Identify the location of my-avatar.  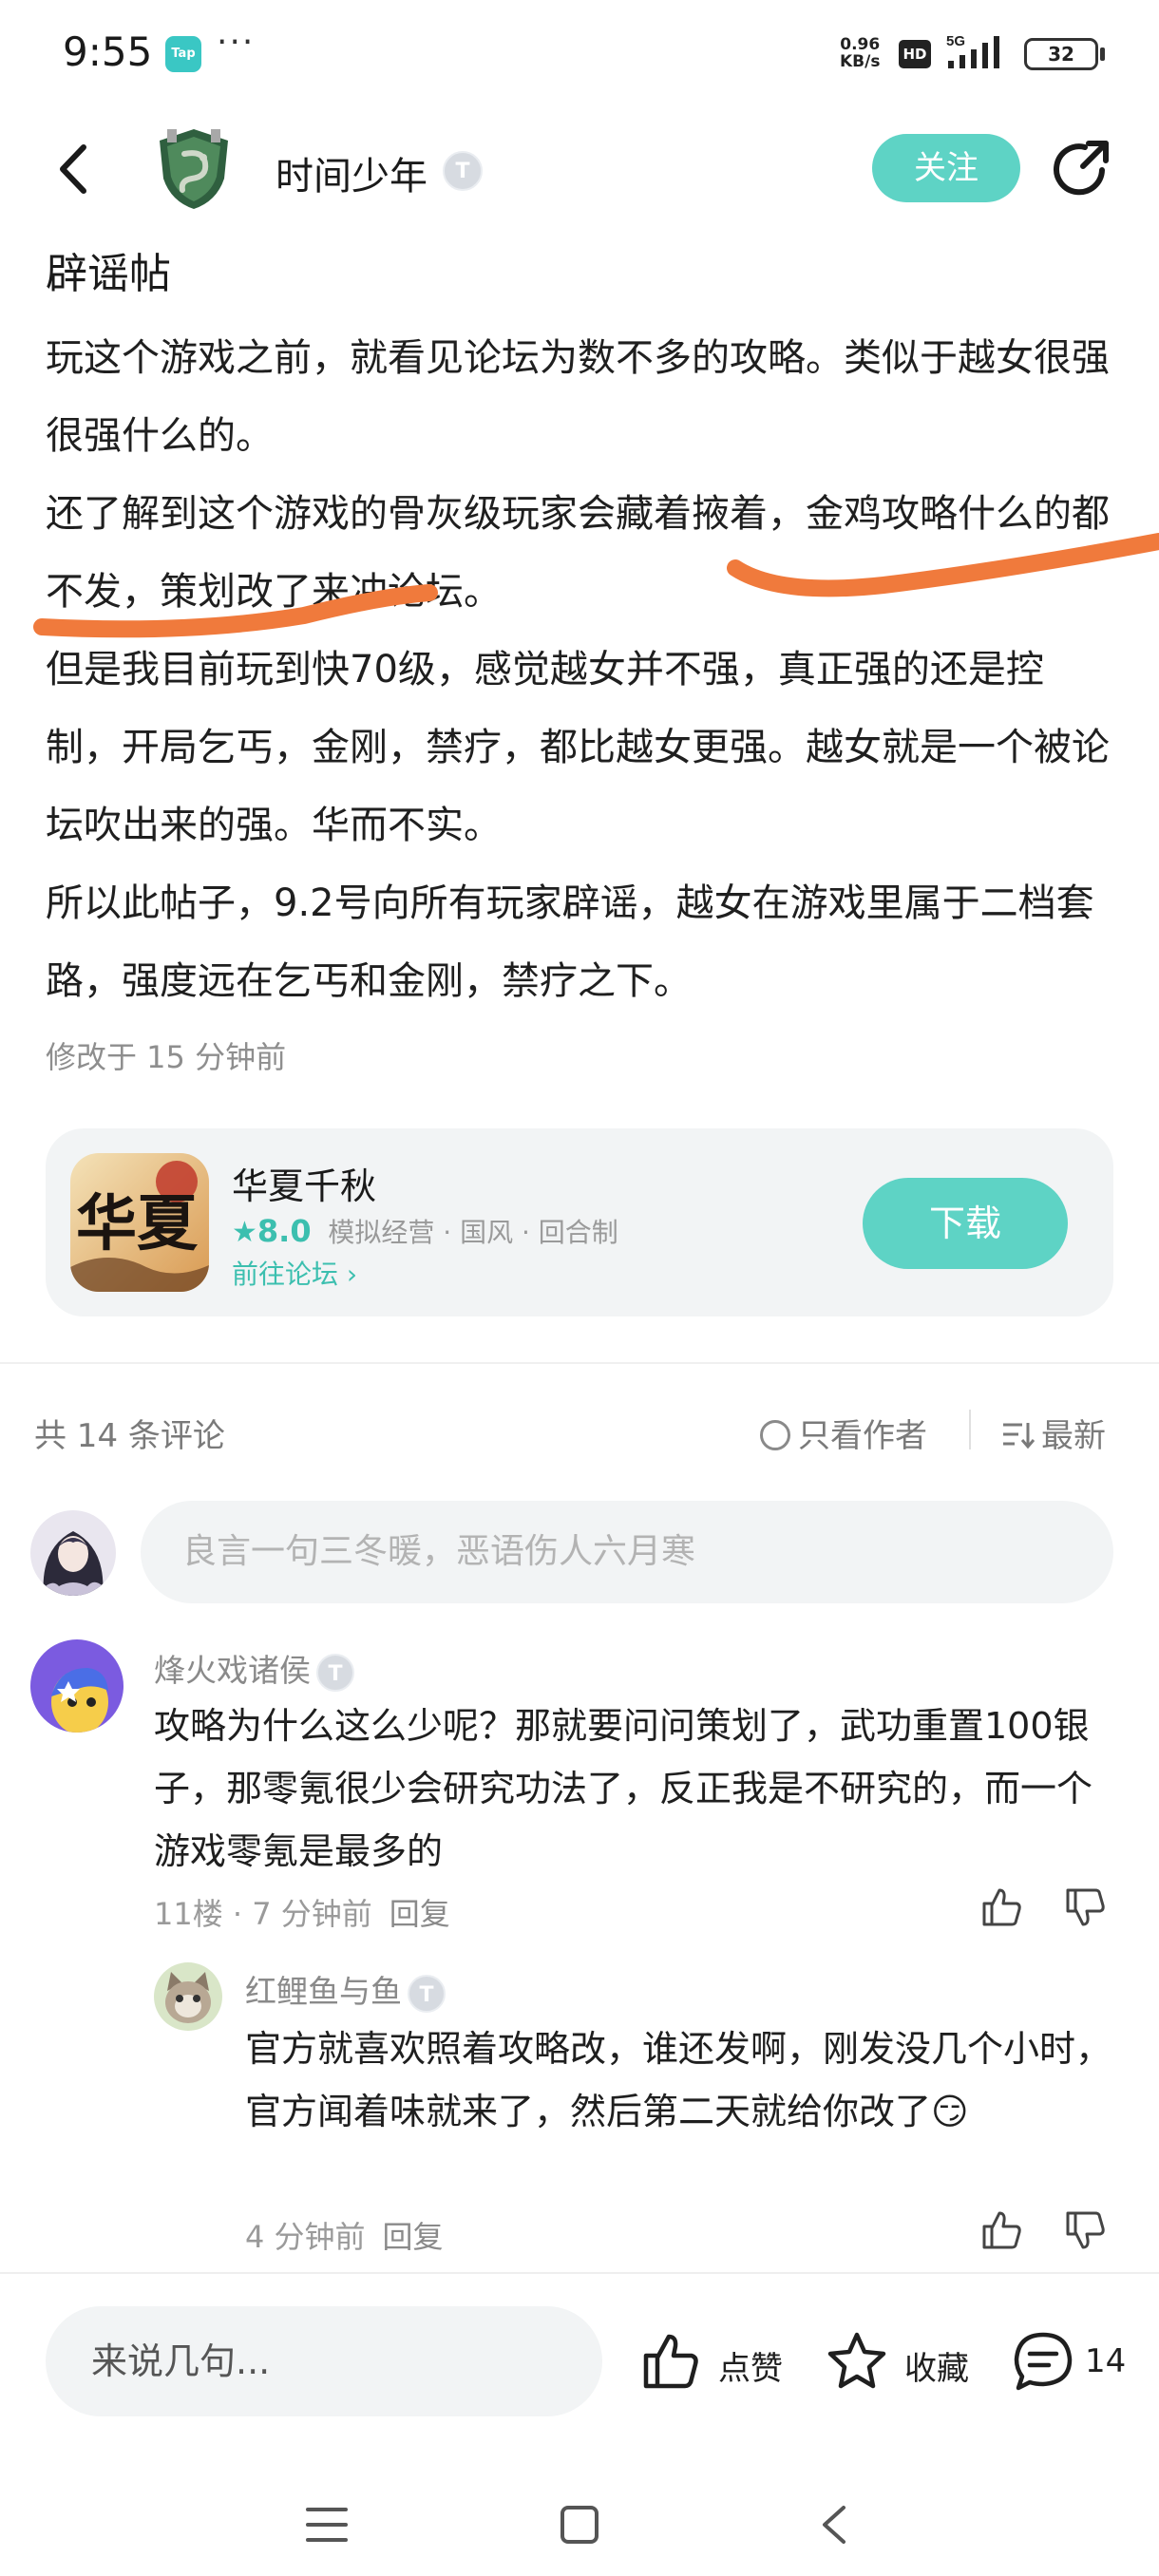
(73, 1553).